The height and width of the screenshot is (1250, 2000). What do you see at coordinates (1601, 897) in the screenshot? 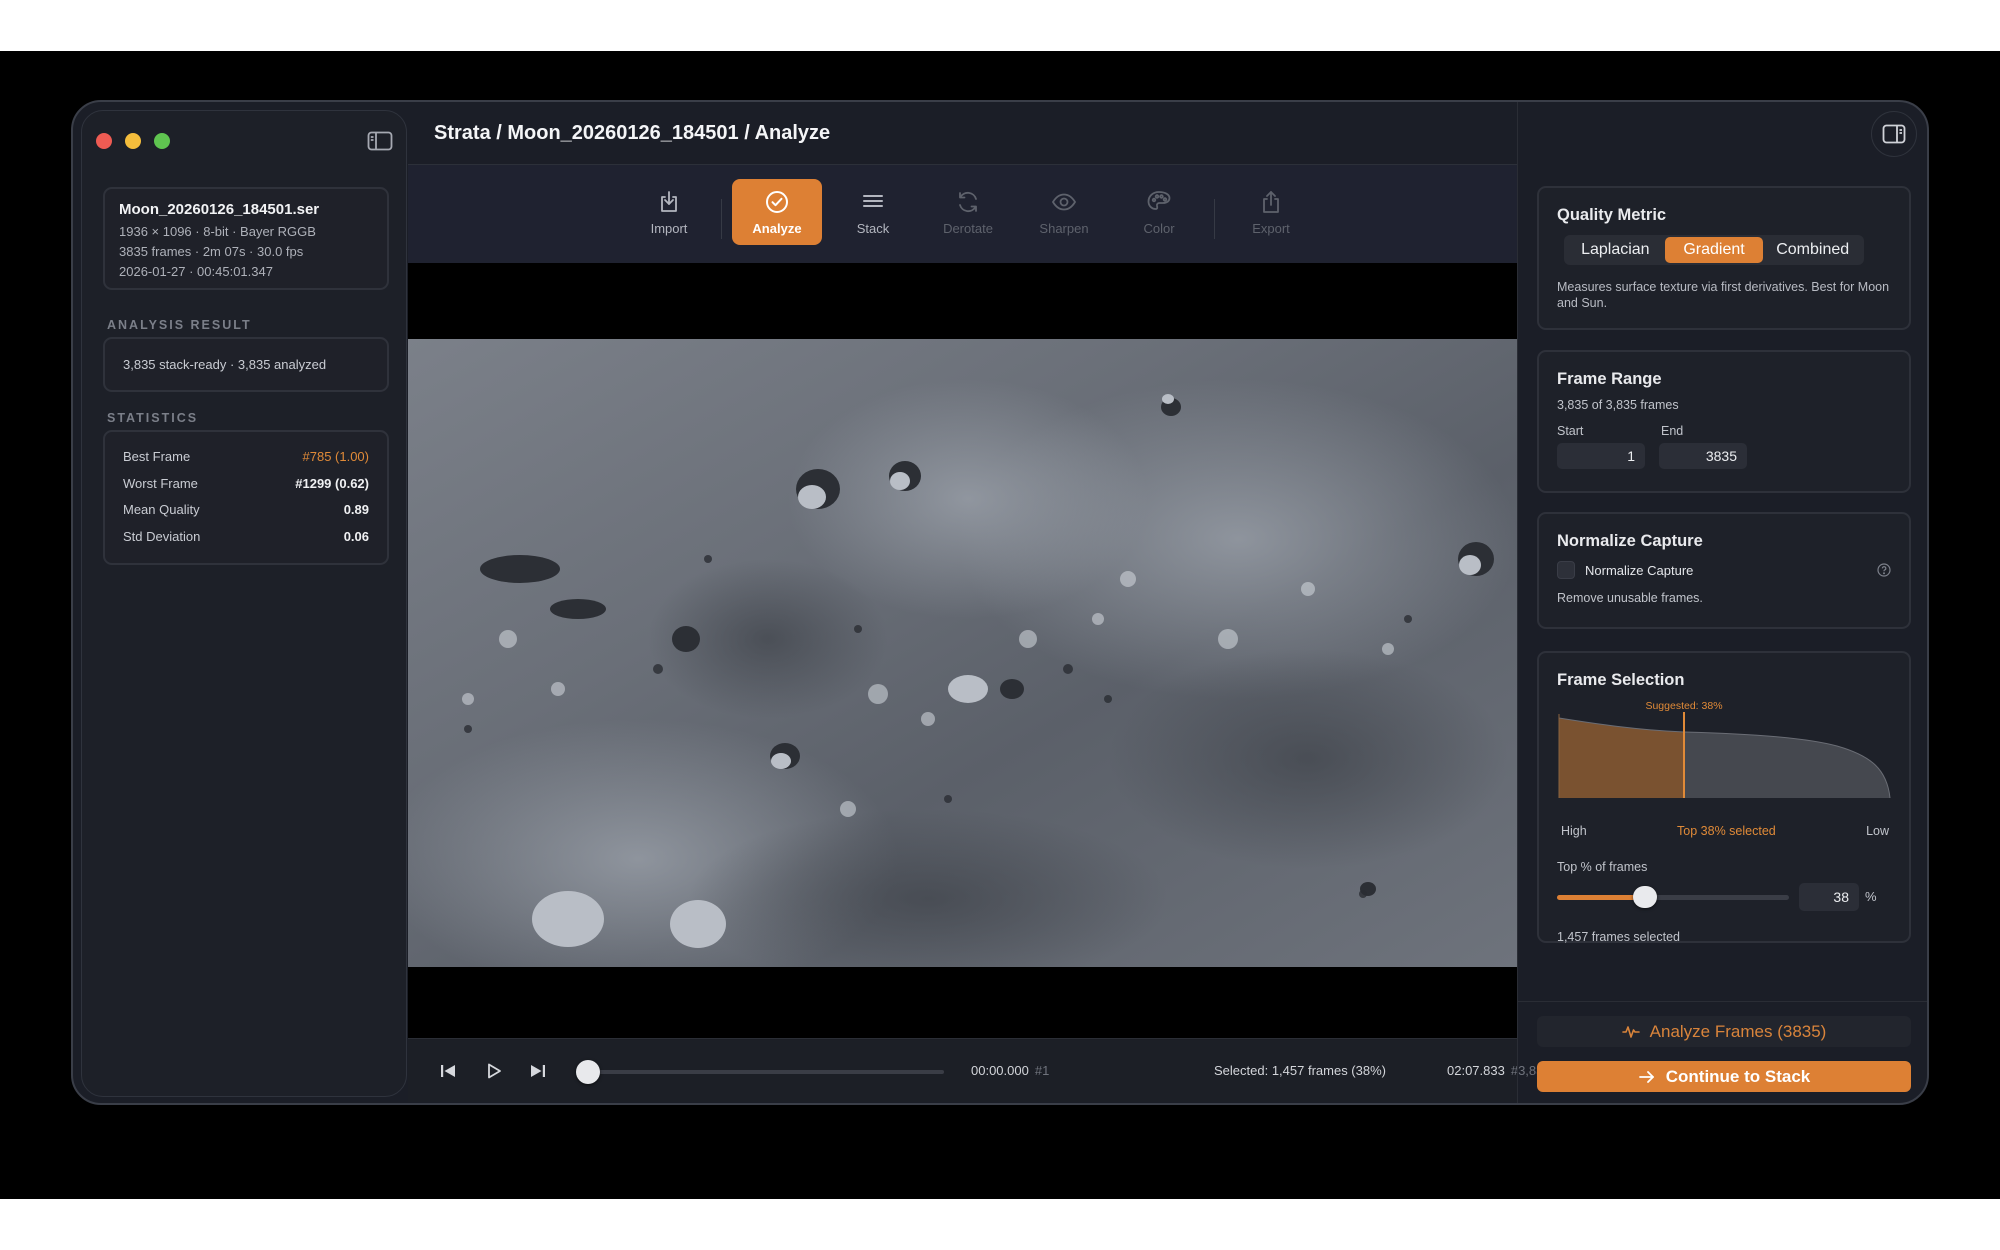
I see `top-percent-slider-fill` at bounding box center [1601, 897].